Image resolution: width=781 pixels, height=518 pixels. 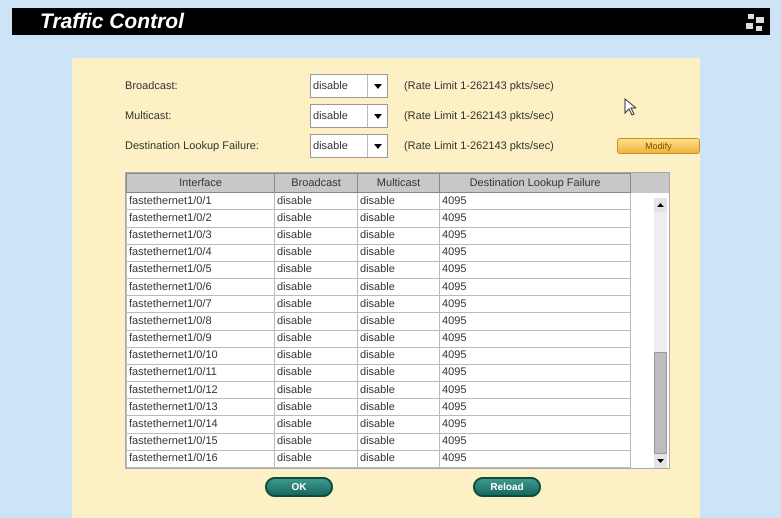 What do you see at coordinates (535, 183) in the screenshot?
I see `column-header: Destination Lookup Failure` at bounding box center [535, 183].